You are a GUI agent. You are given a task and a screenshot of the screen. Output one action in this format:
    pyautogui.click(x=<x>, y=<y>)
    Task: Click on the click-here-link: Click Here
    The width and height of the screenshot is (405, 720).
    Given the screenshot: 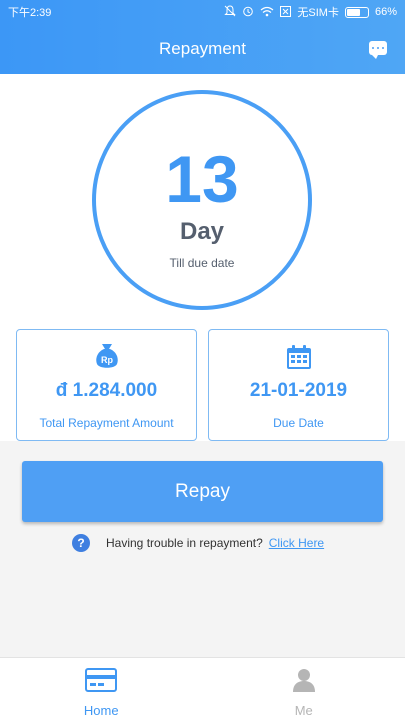 What is the action you would take?
    pyautogui.click(x=296, y=543)
    